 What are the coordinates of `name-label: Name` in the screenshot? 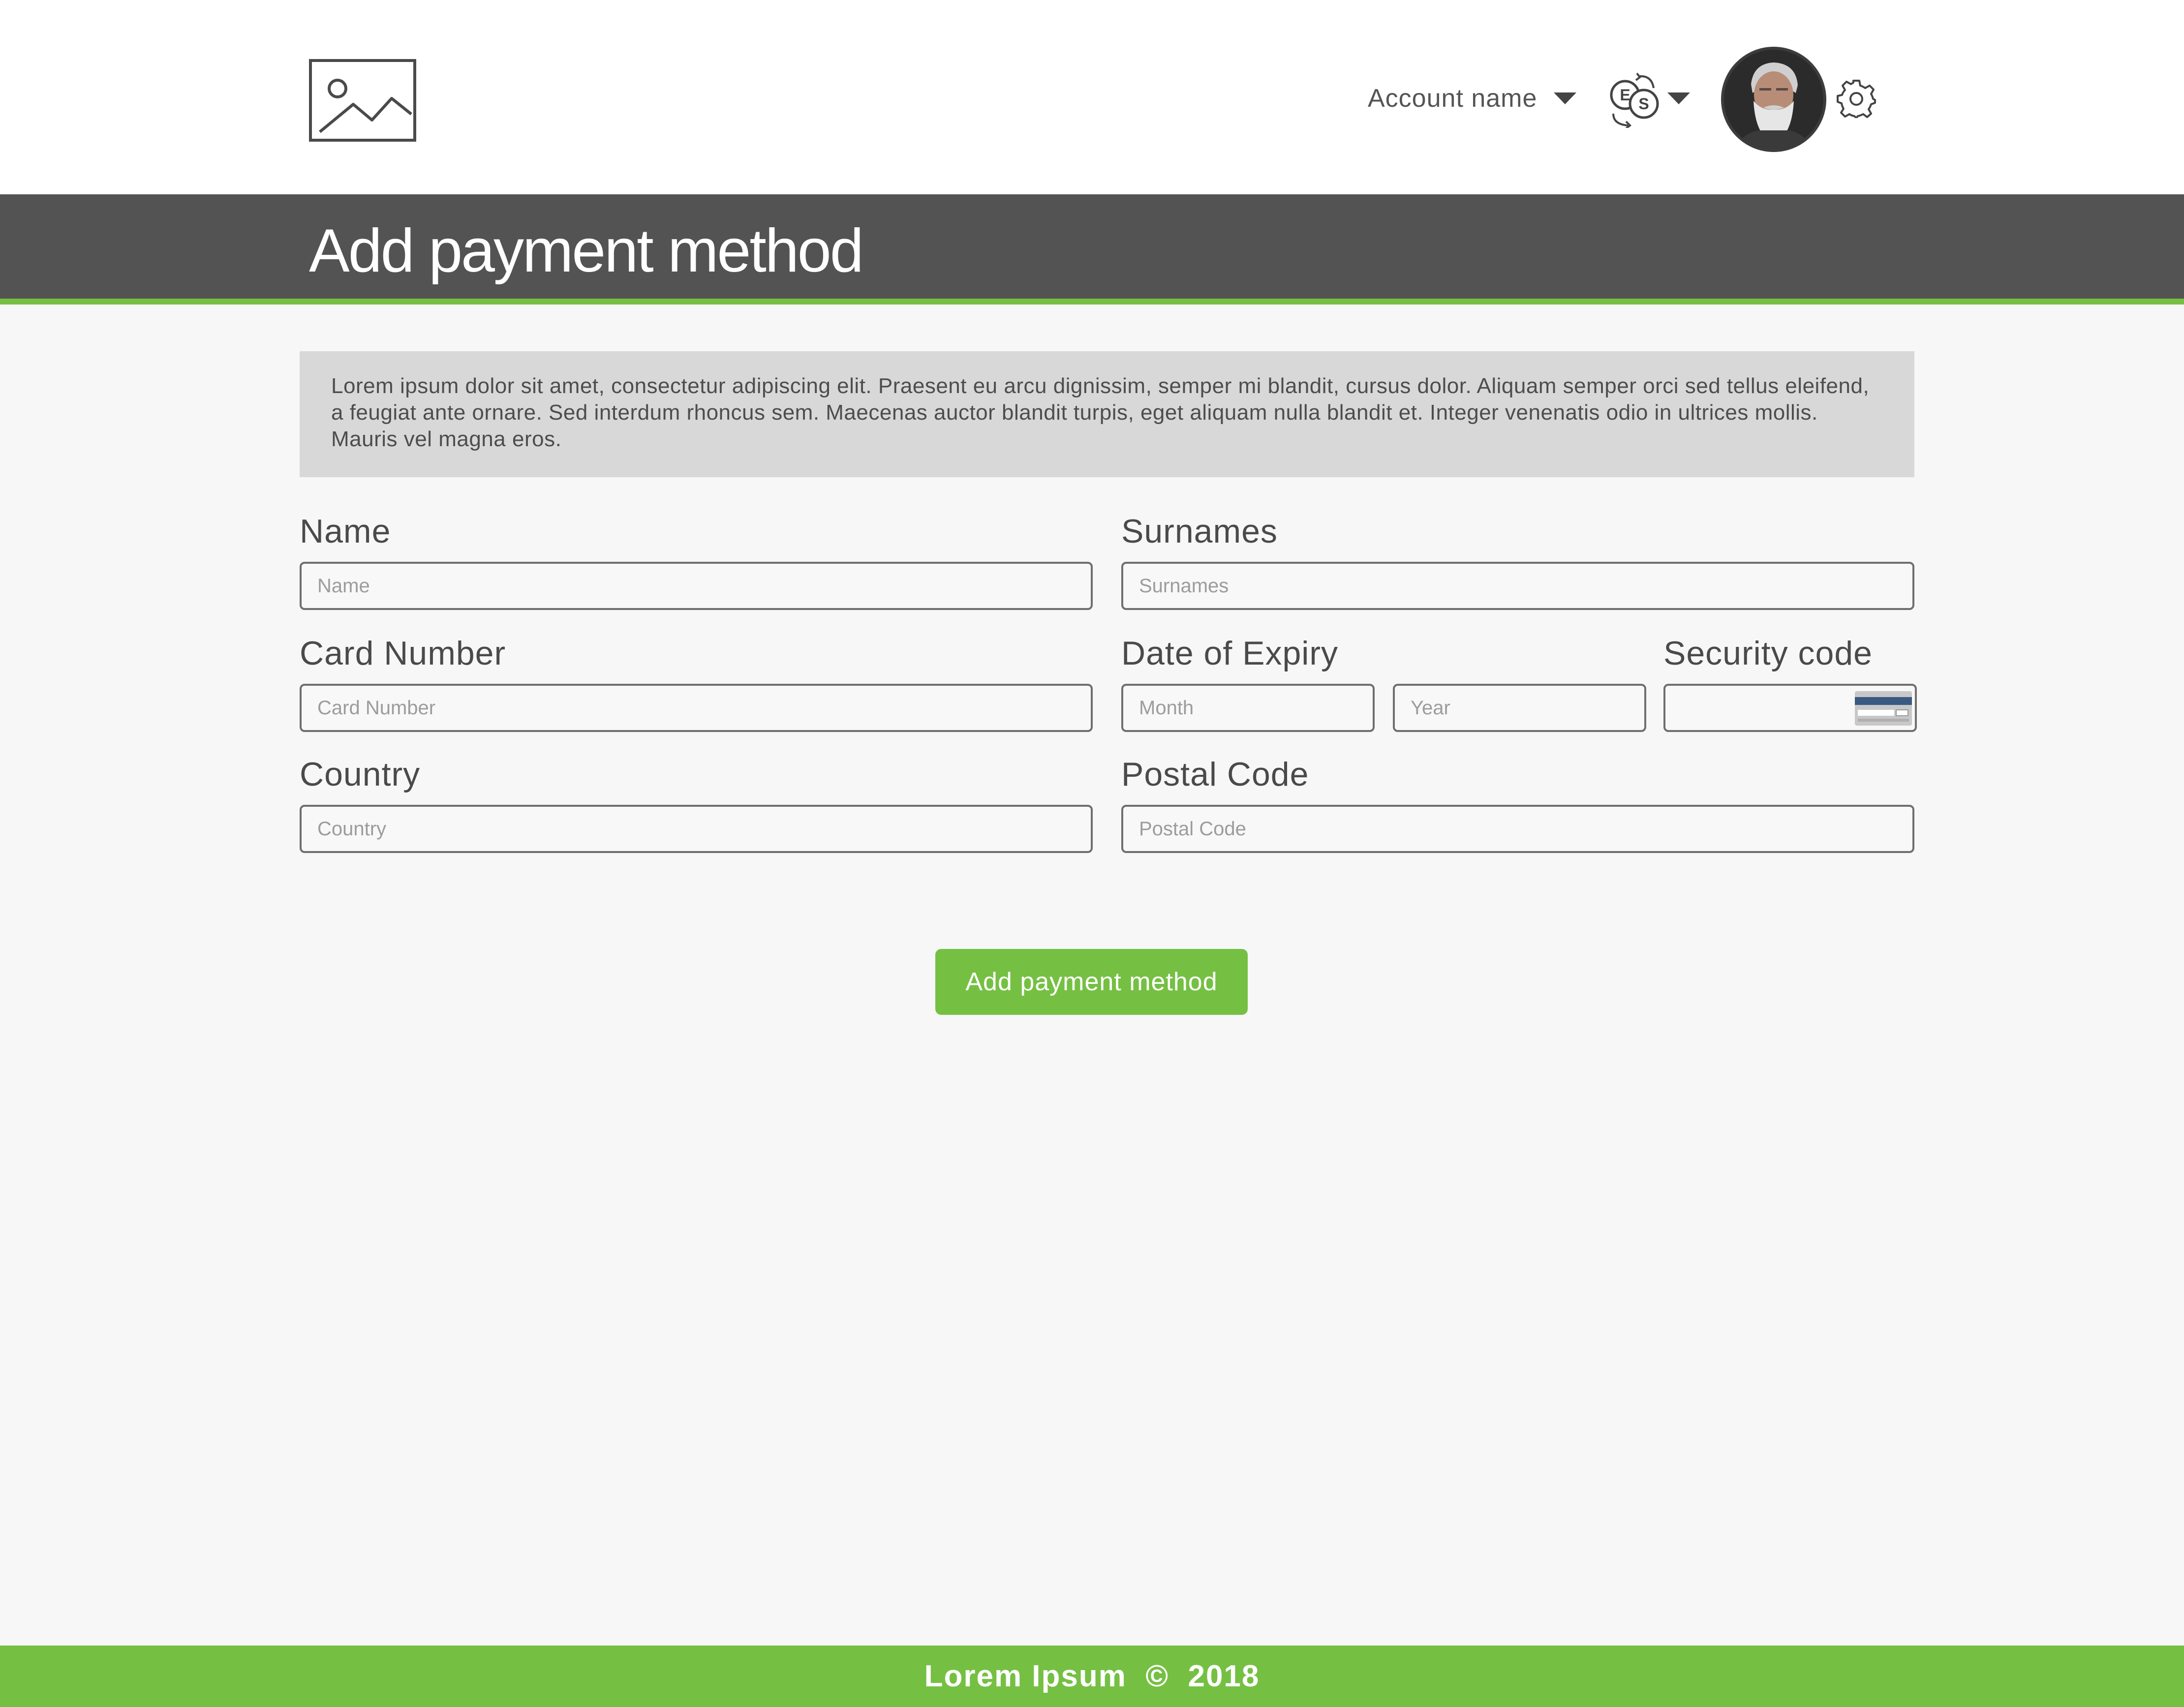 It's located at (345, 532).